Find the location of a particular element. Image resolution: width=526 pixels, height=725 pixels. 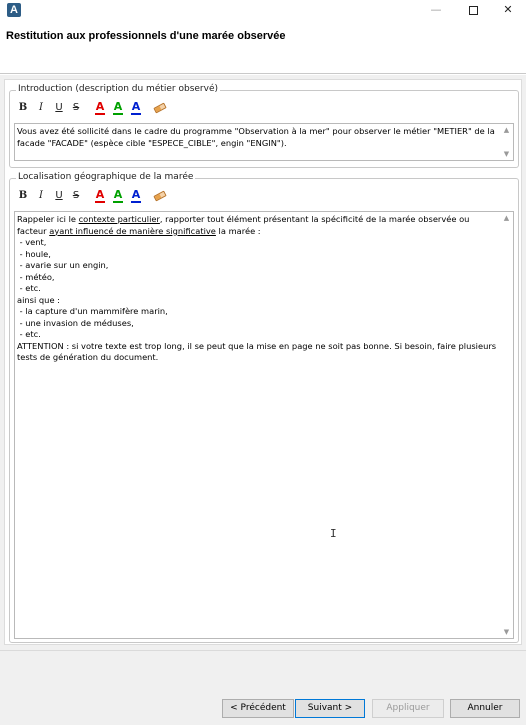

next-button: Suivant > is located at coordinates (330, 708).